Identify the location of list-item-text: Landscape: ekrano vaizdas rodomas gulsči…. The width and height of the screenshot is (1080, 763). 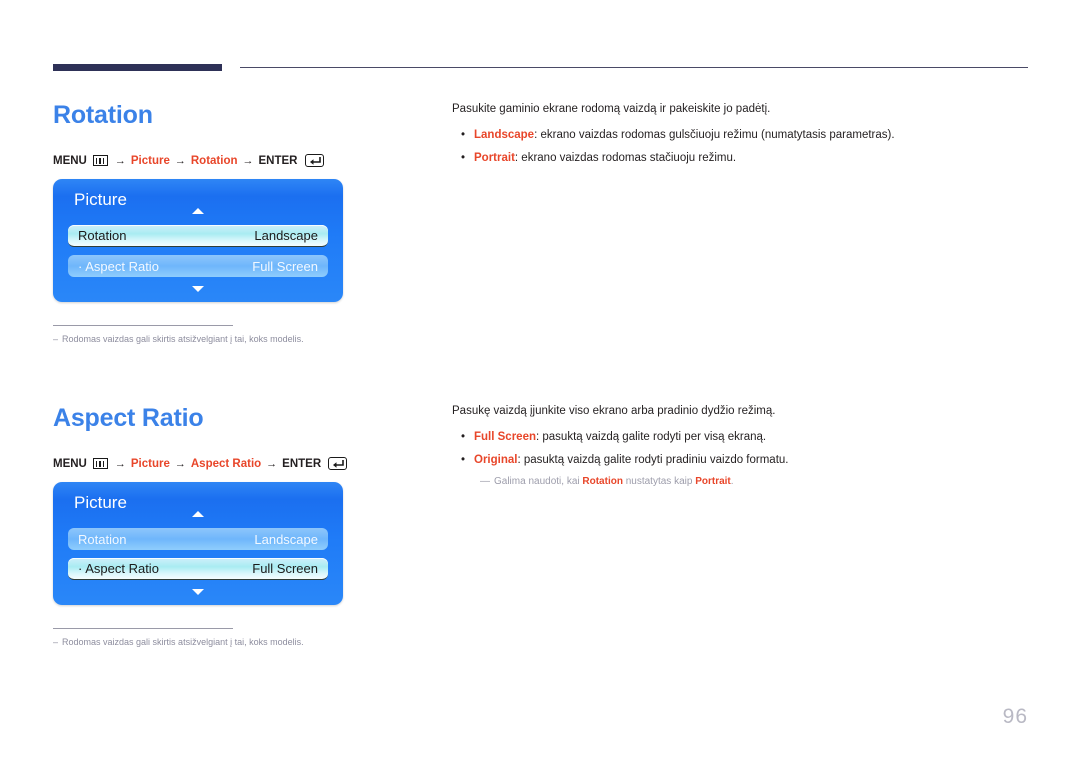
(743, 135).